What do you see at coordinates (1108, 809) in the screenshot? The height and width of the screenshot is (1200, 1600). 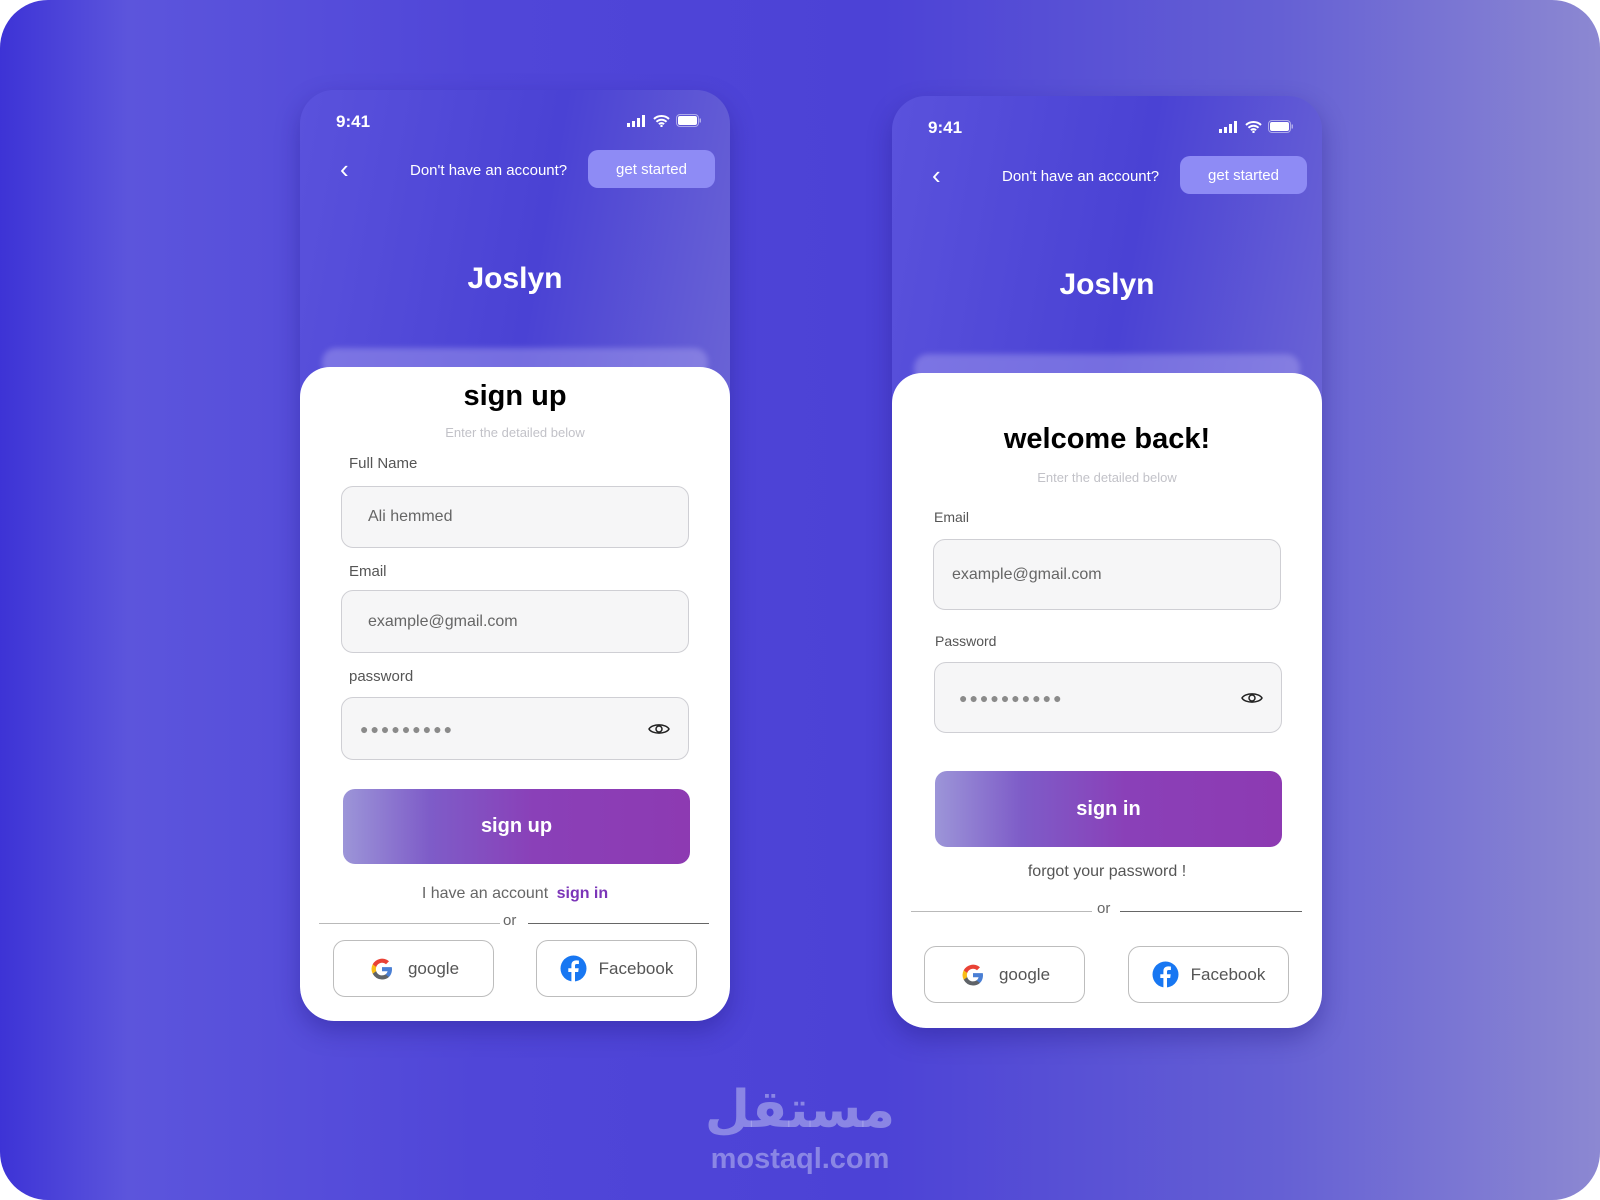 I see `sign-in-button: sign in` at bounding box center [1108, 809].